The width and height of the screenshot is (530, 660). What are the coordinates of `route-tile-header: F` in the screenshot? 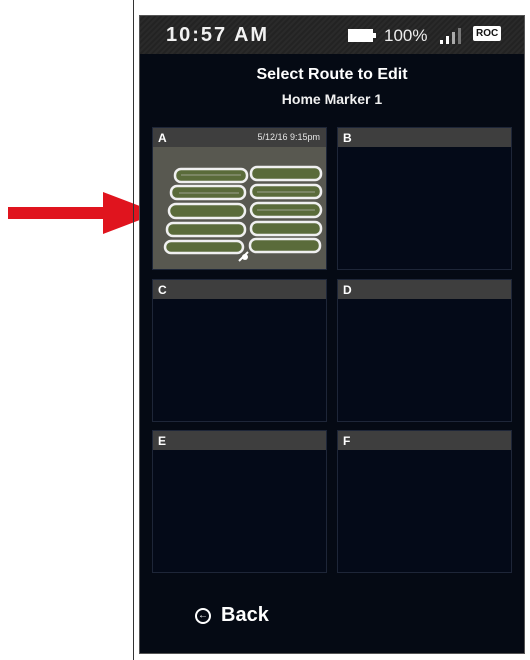 It's located at (424, 440).